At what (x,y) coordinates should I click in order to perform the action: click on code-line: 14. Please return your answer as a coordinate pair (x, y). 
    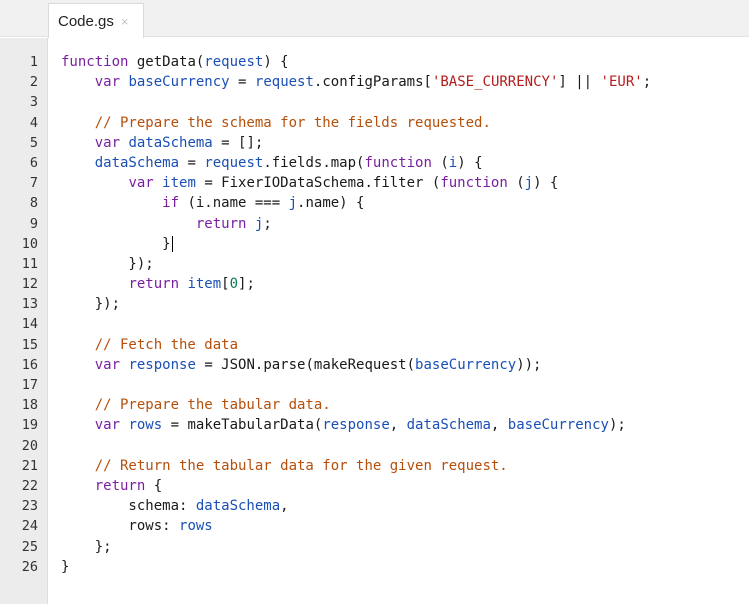
    Looking at the image, I should click on (374, 324).